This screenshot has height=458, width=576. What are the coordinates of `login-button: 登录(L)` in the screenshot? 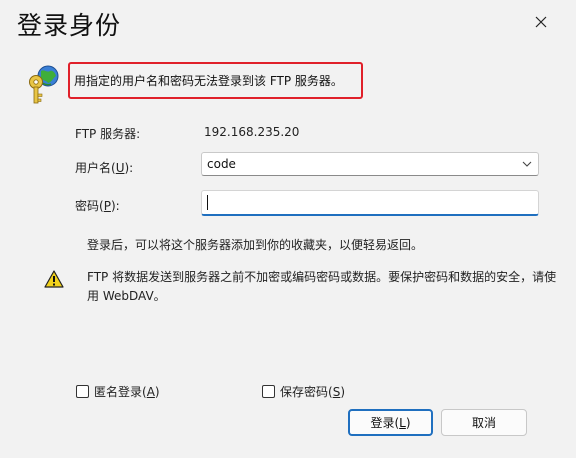 It's located at (390, 422).